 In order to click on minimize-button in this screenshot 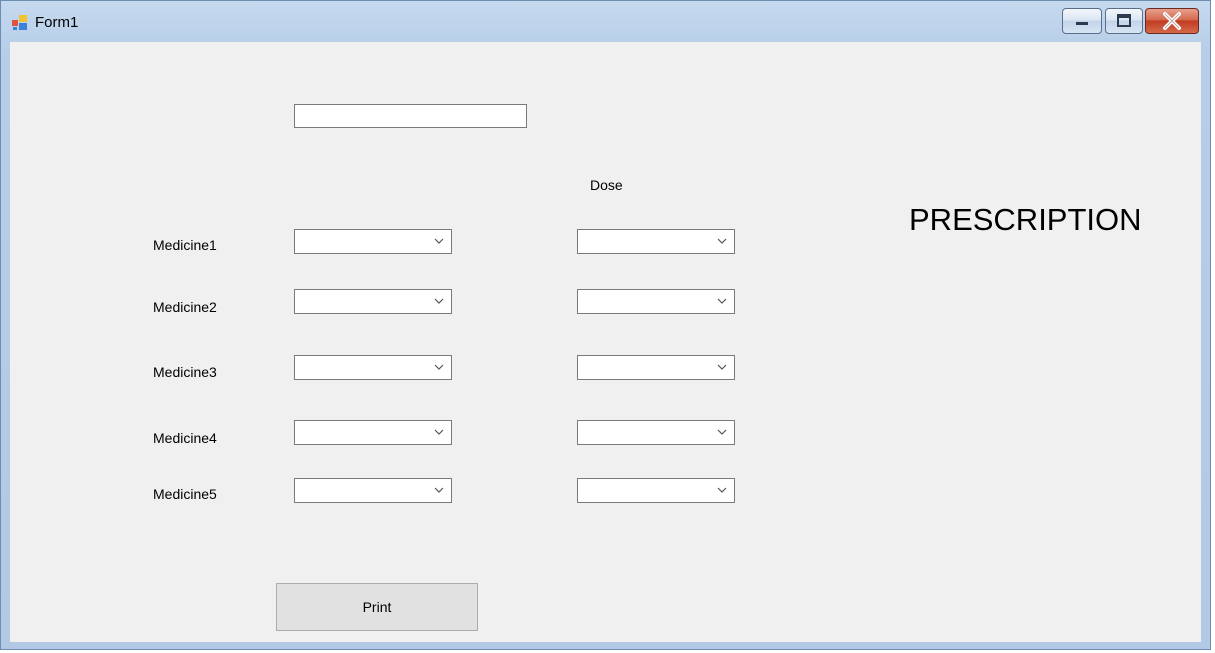, I will do `click(1082, 21)`.